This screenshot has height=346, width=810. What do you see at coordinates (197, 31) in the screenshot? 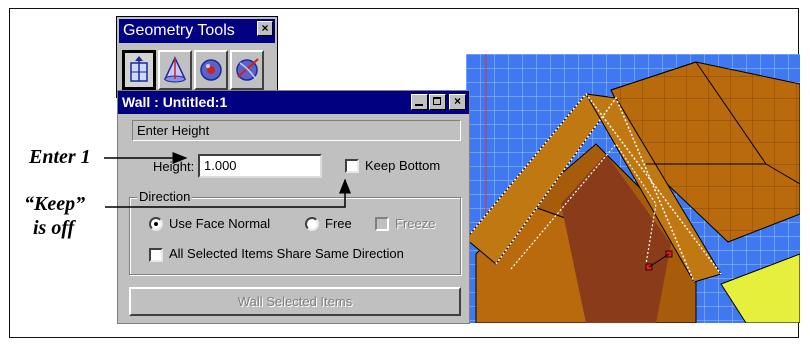
I see `toolbar-title: Geometry Tools` at bounding box center [197, 31].